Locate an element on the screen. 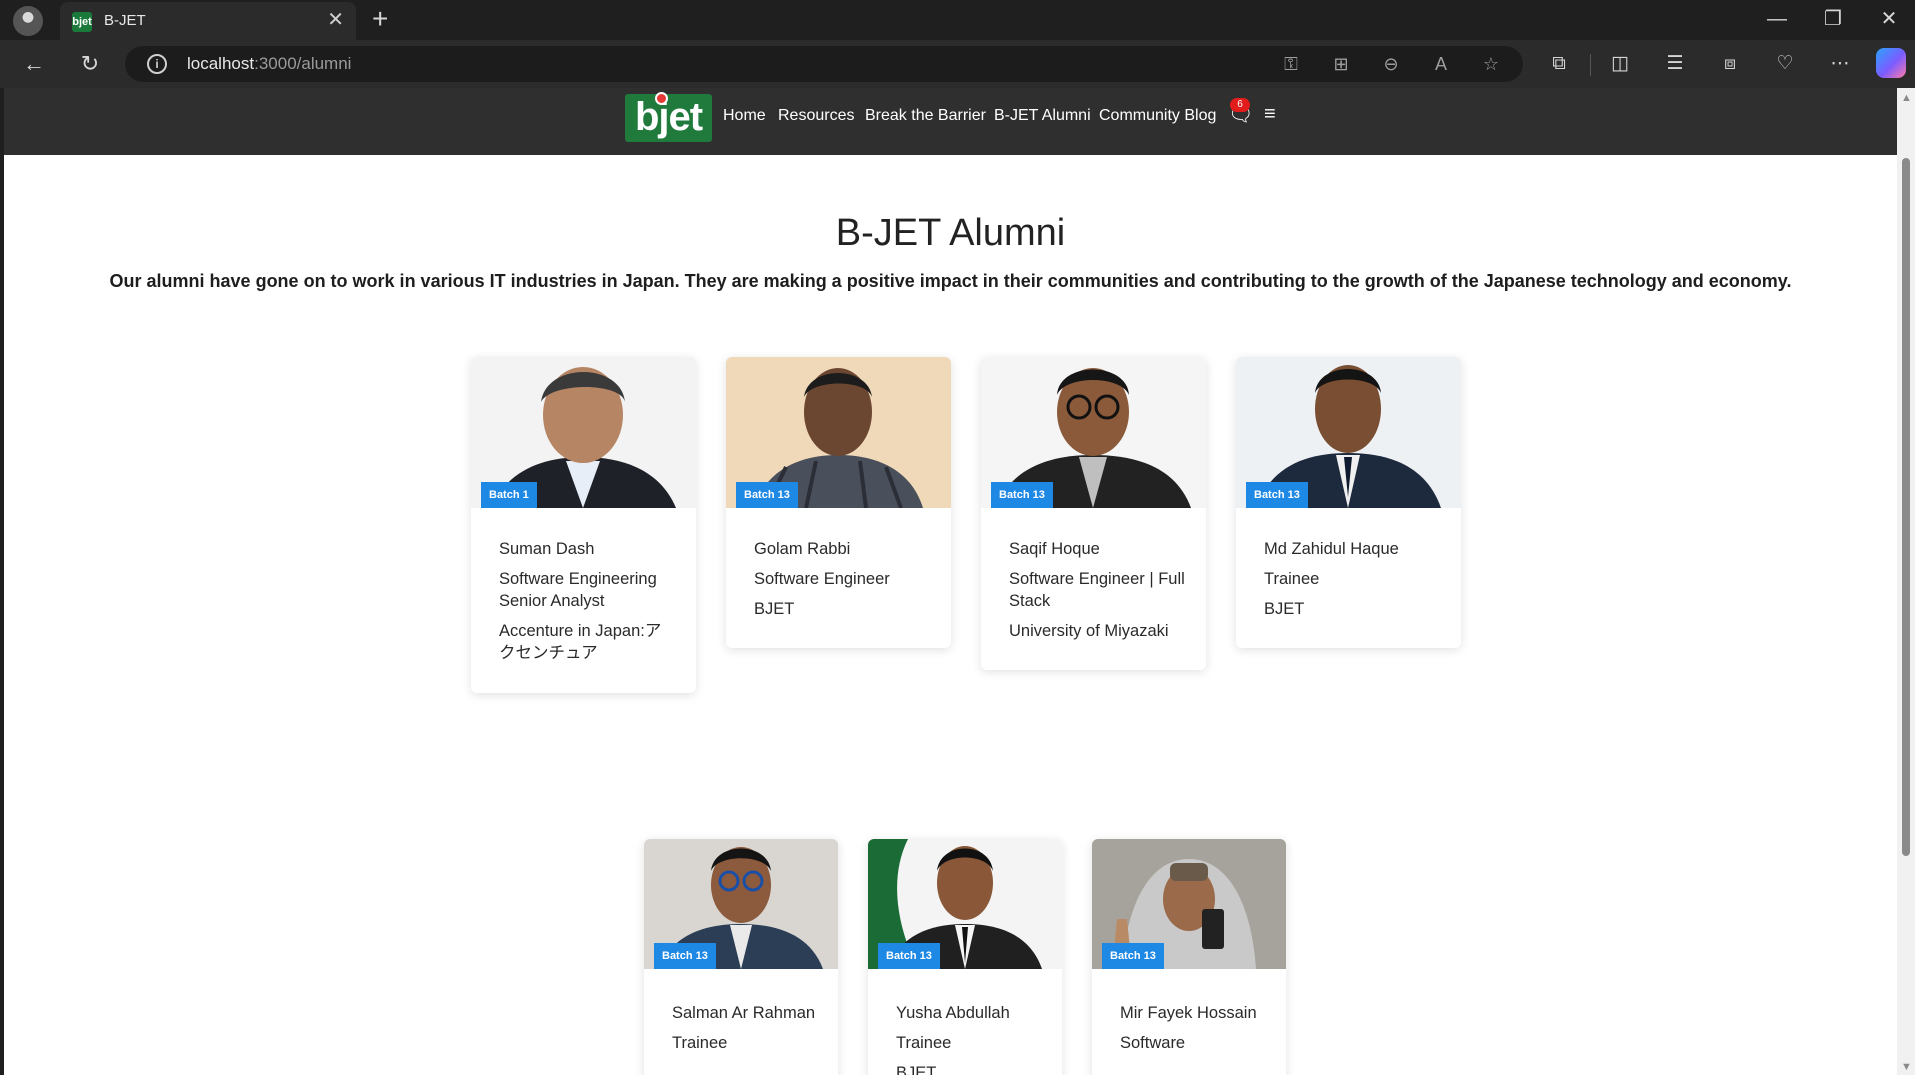  more-options-icon: ⋯ is located at coordinates (1840, 64).